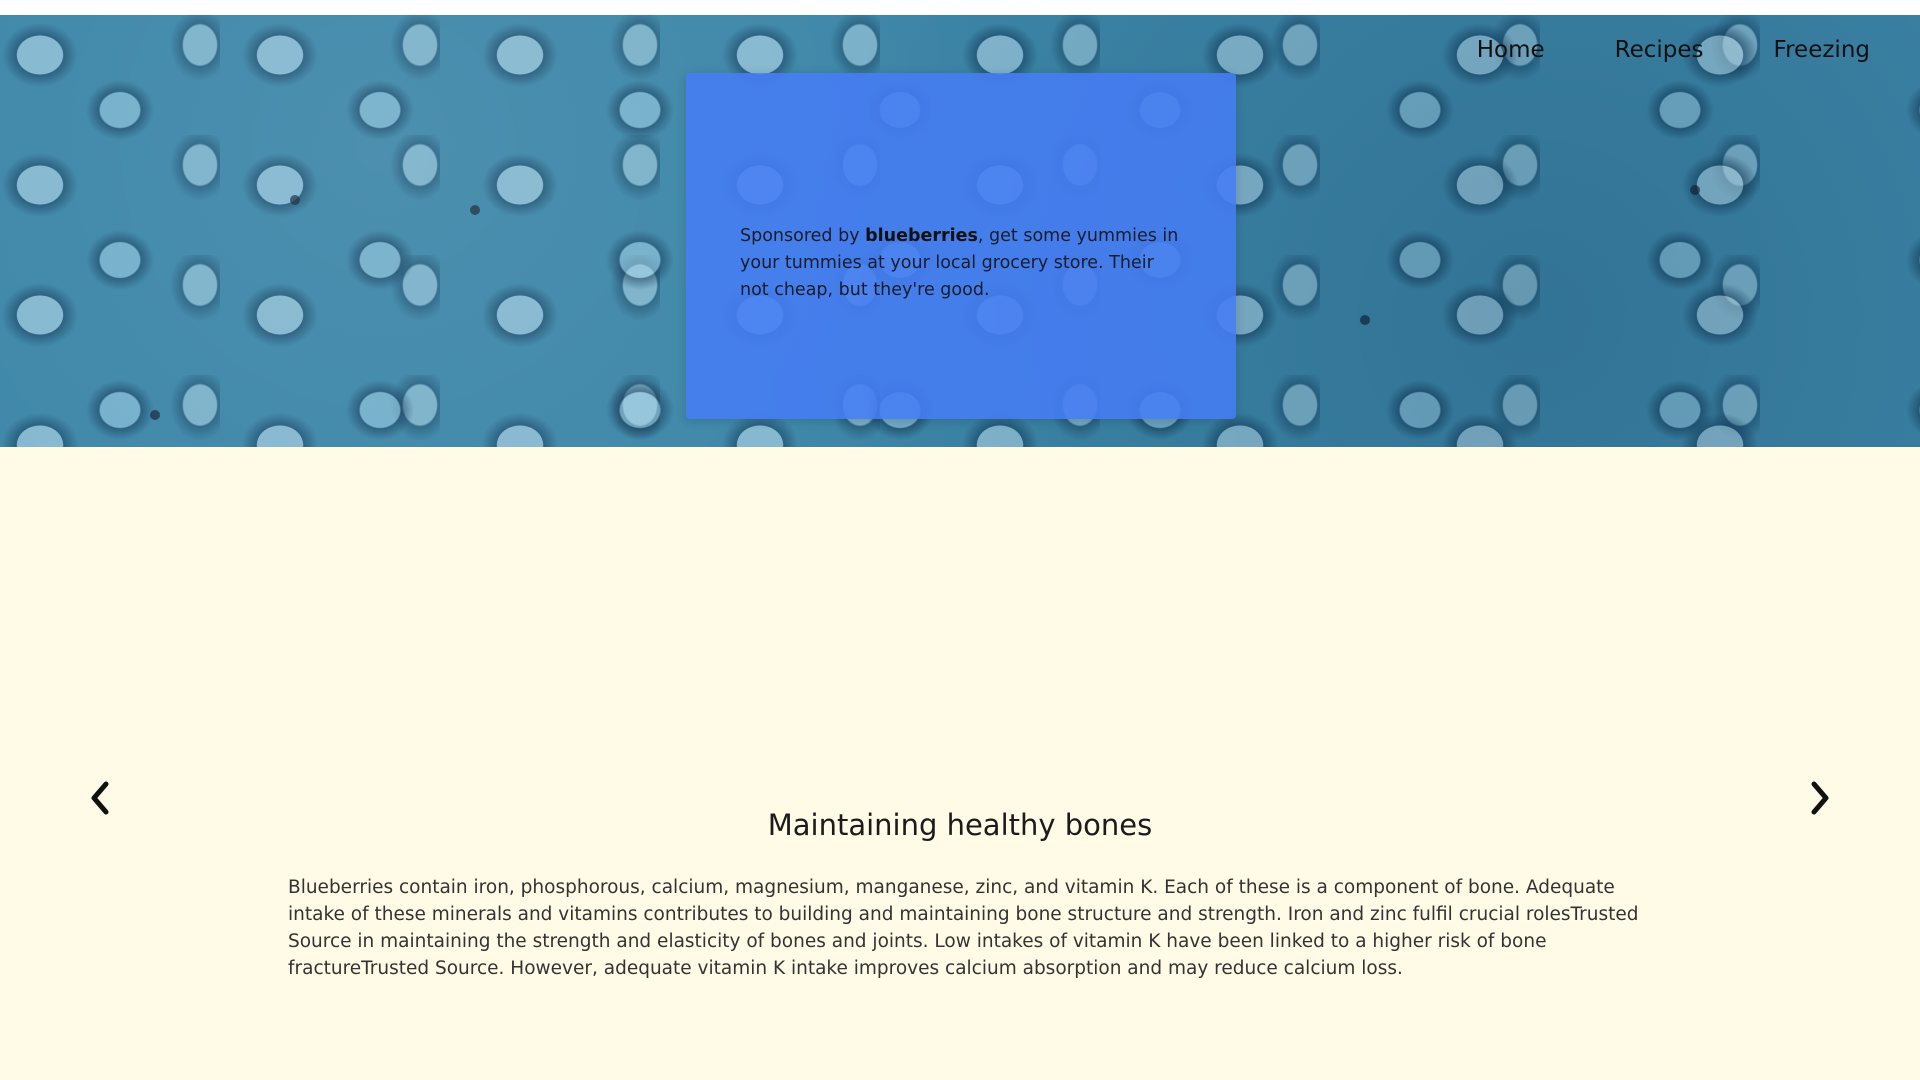 This screenshot has height=1080, width=1920. I want to click on chevron-right-icon, so click(1820, 798).